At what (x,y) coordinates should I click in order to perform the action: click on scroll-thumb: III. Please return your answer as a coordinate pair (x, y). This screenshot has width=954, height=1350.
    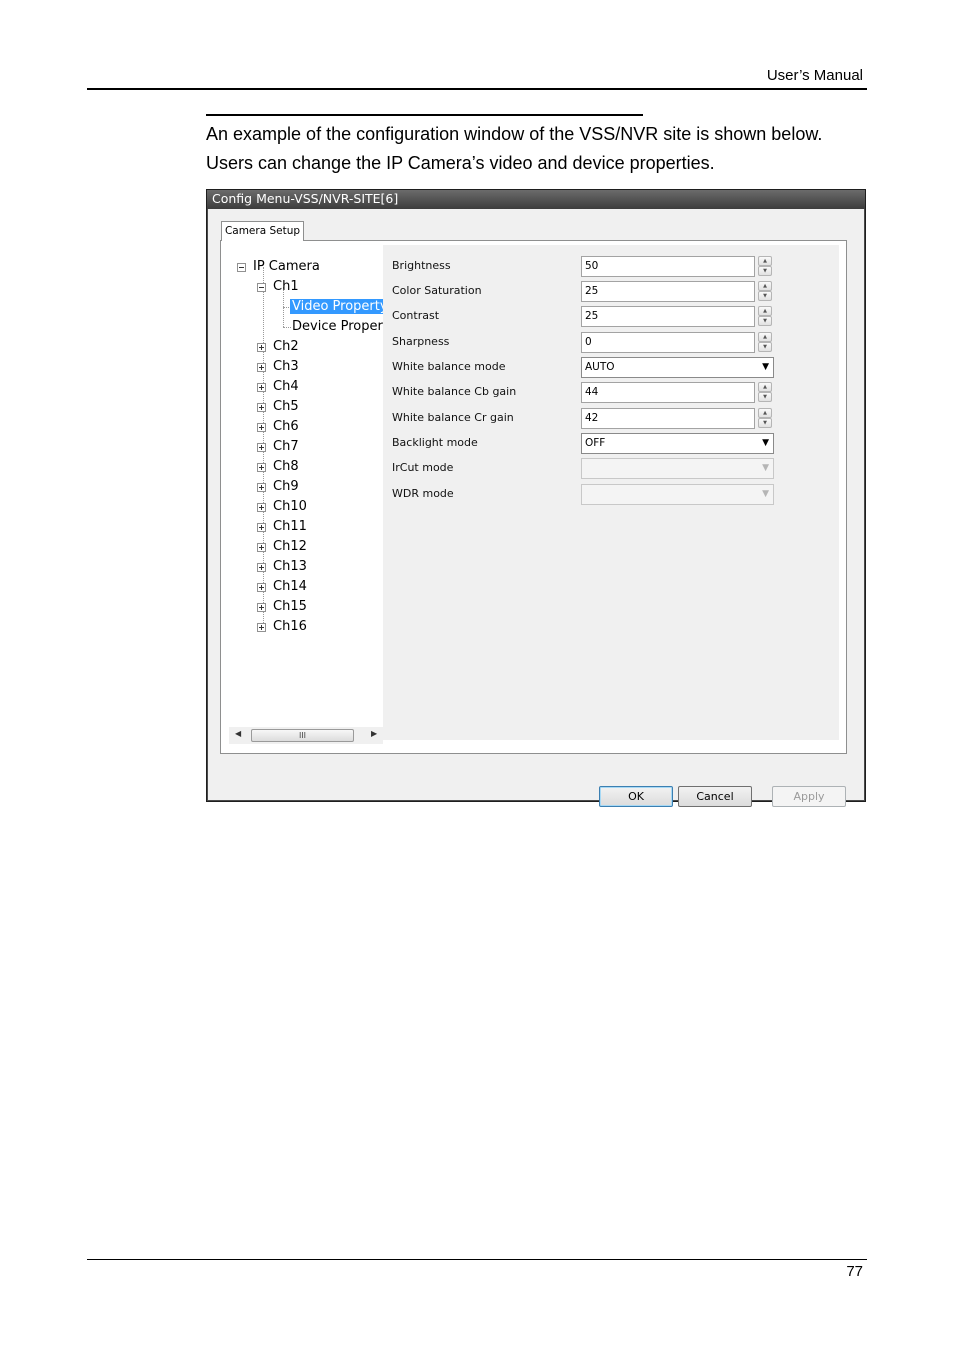
    Looking at the image, I should click on (302, 735).